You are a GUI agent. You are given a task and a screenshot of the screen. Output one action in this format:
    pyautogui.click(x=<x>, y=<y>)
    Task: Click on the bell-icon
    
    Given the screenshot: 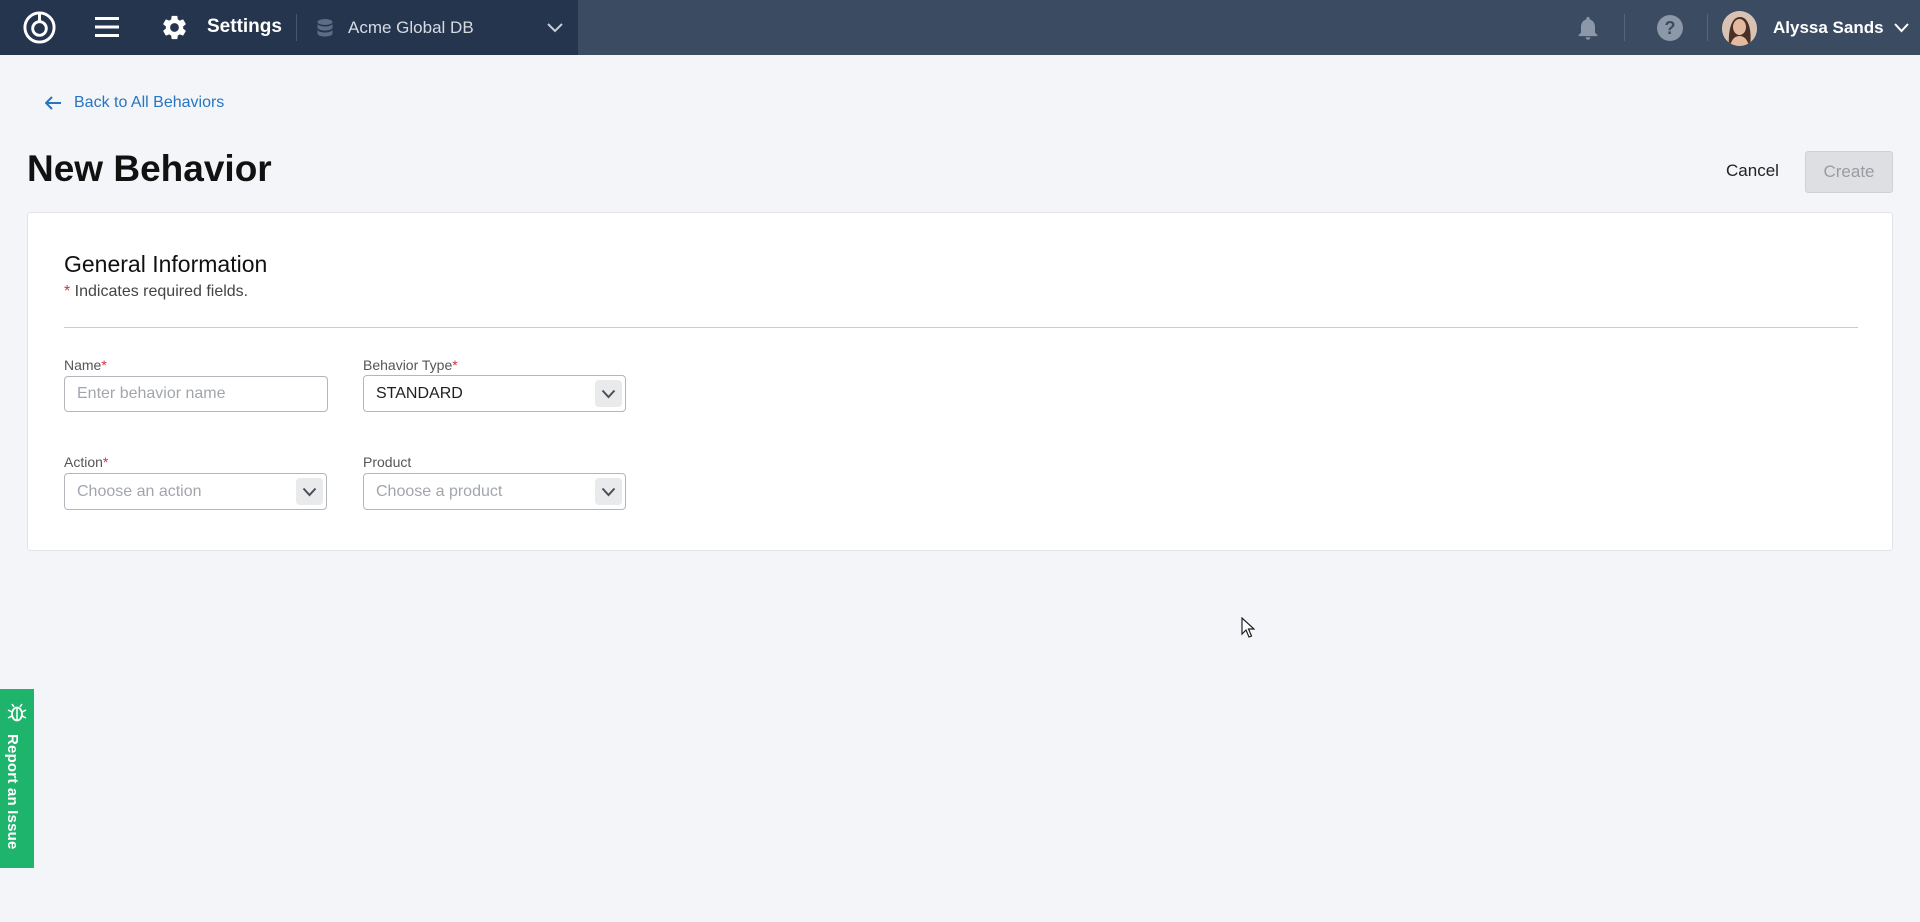 What is the action you would take?
    pyautogui.click(x=1588, y=28)
    